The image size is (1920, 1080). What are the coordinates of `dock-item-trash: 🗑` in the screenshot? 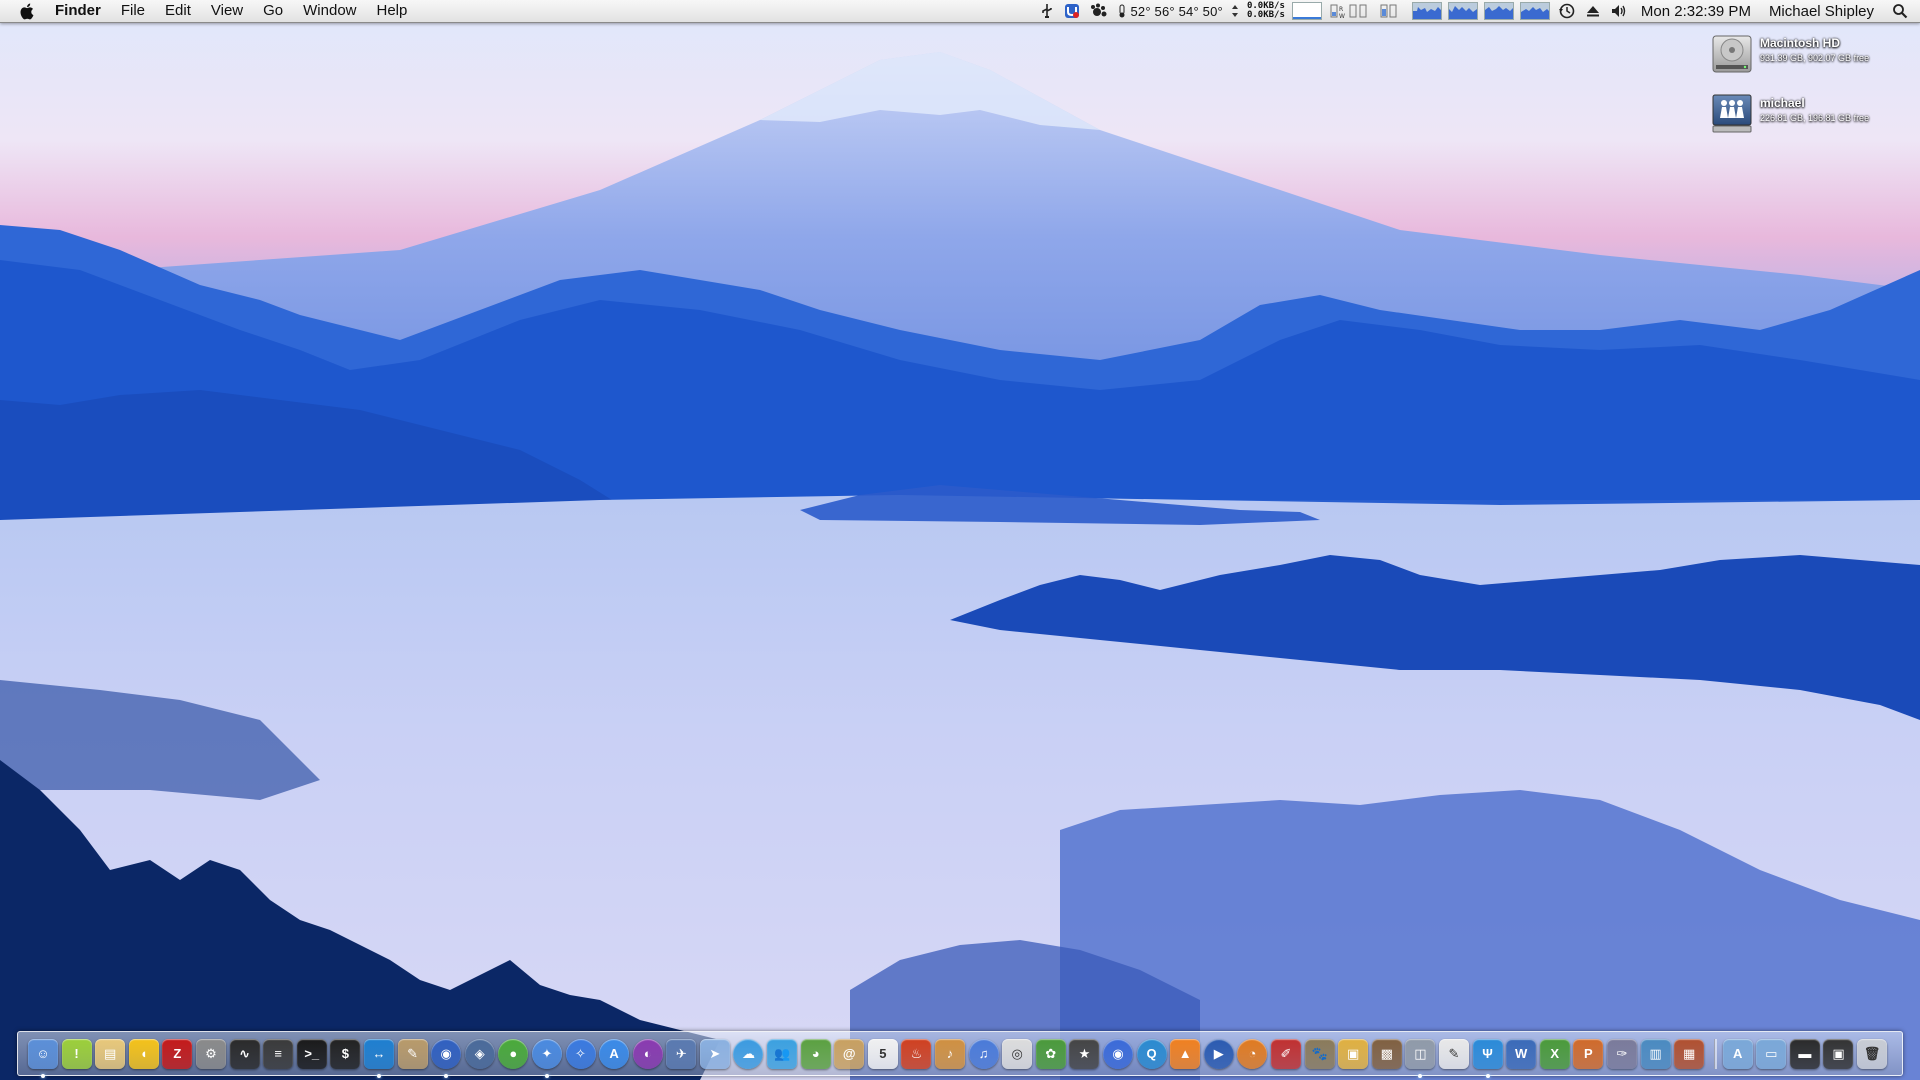 It's located at (1872, 1053).